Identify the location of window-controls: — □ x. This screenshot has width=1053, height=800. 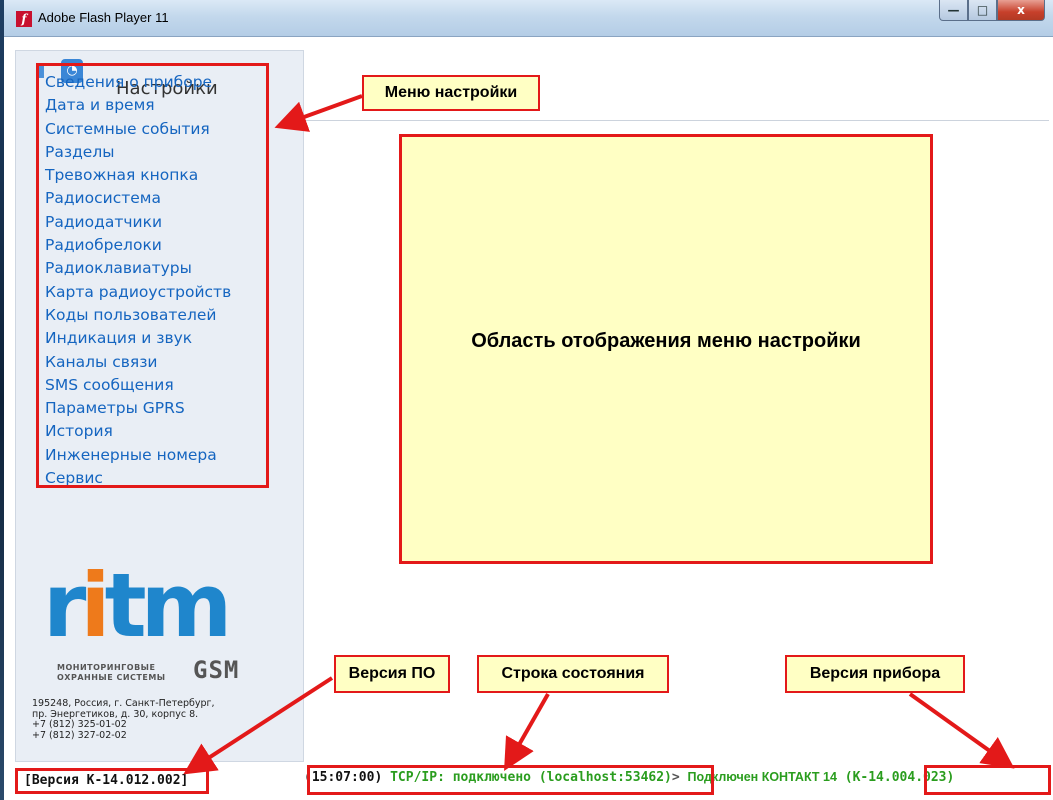
(992, 10).